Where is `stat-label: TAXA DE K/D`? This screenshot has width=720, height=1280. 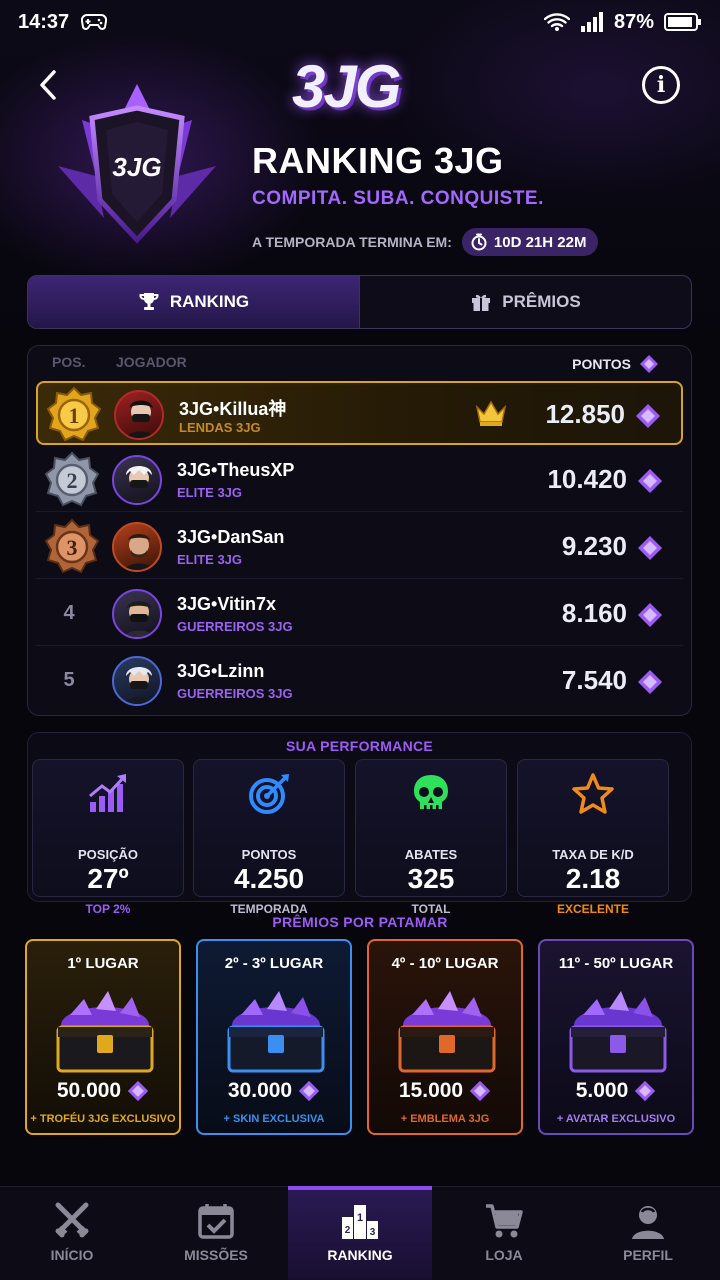 stat-label: TAXA DE K/D is located at coordinates (593, 854).